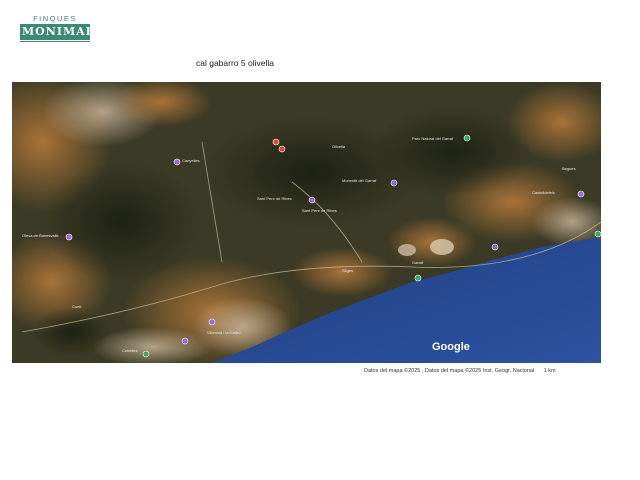 The width and height of the screenshot is (640, 480). I want to click on map-label: Parc Natural del Garraf, so click(433, 138).